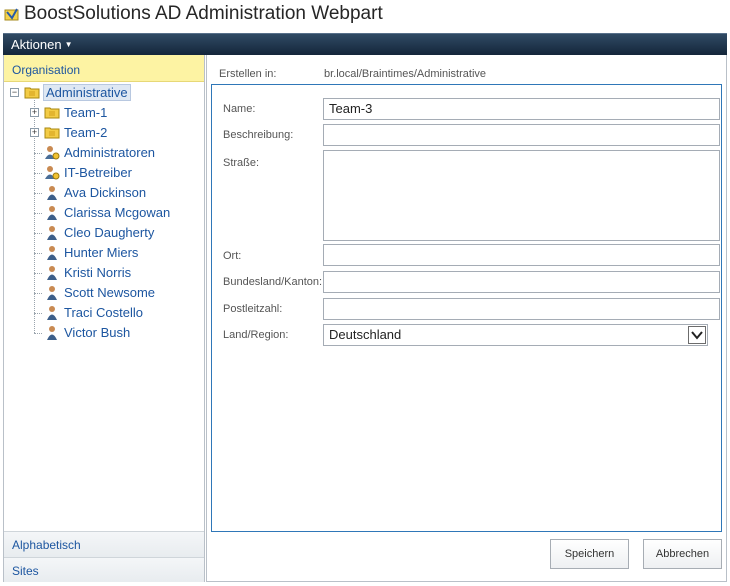 The width and height of the screenshot is (730, 586). What do you see at coordinates (521, 282) in the screenshot?
I see `state-field` at bounding box center [521, 282].